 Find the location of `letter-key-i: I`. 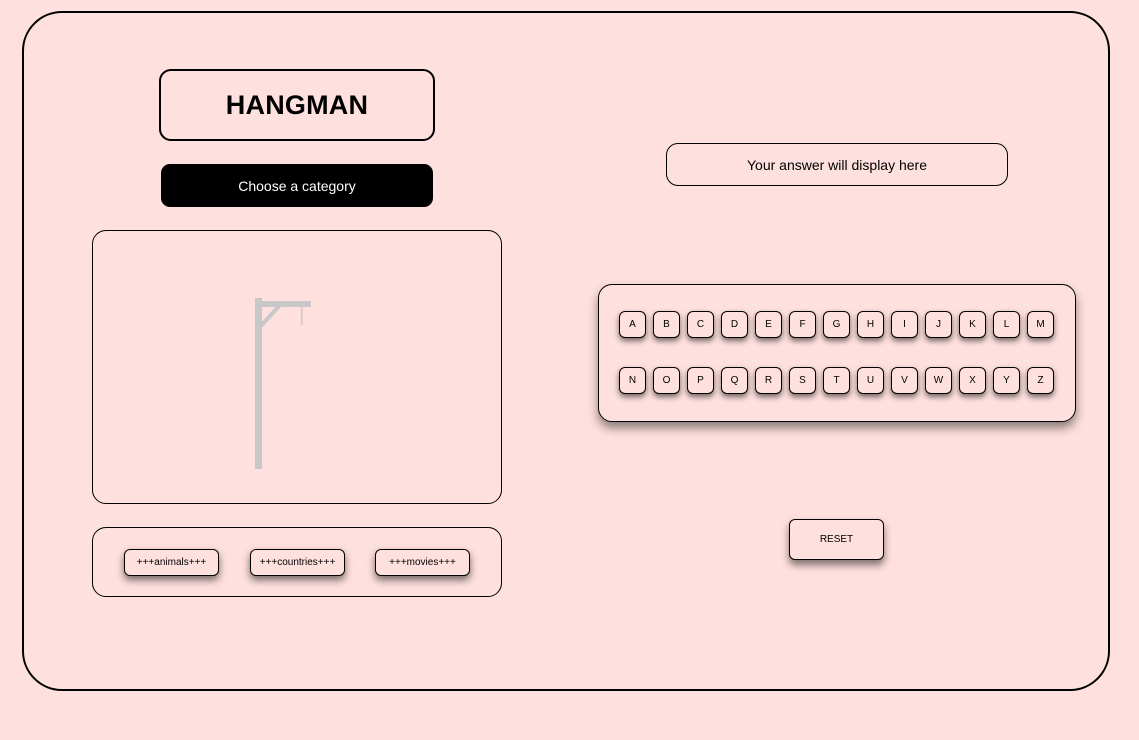

letter-key-i: I is located at coordinates (904, 324).